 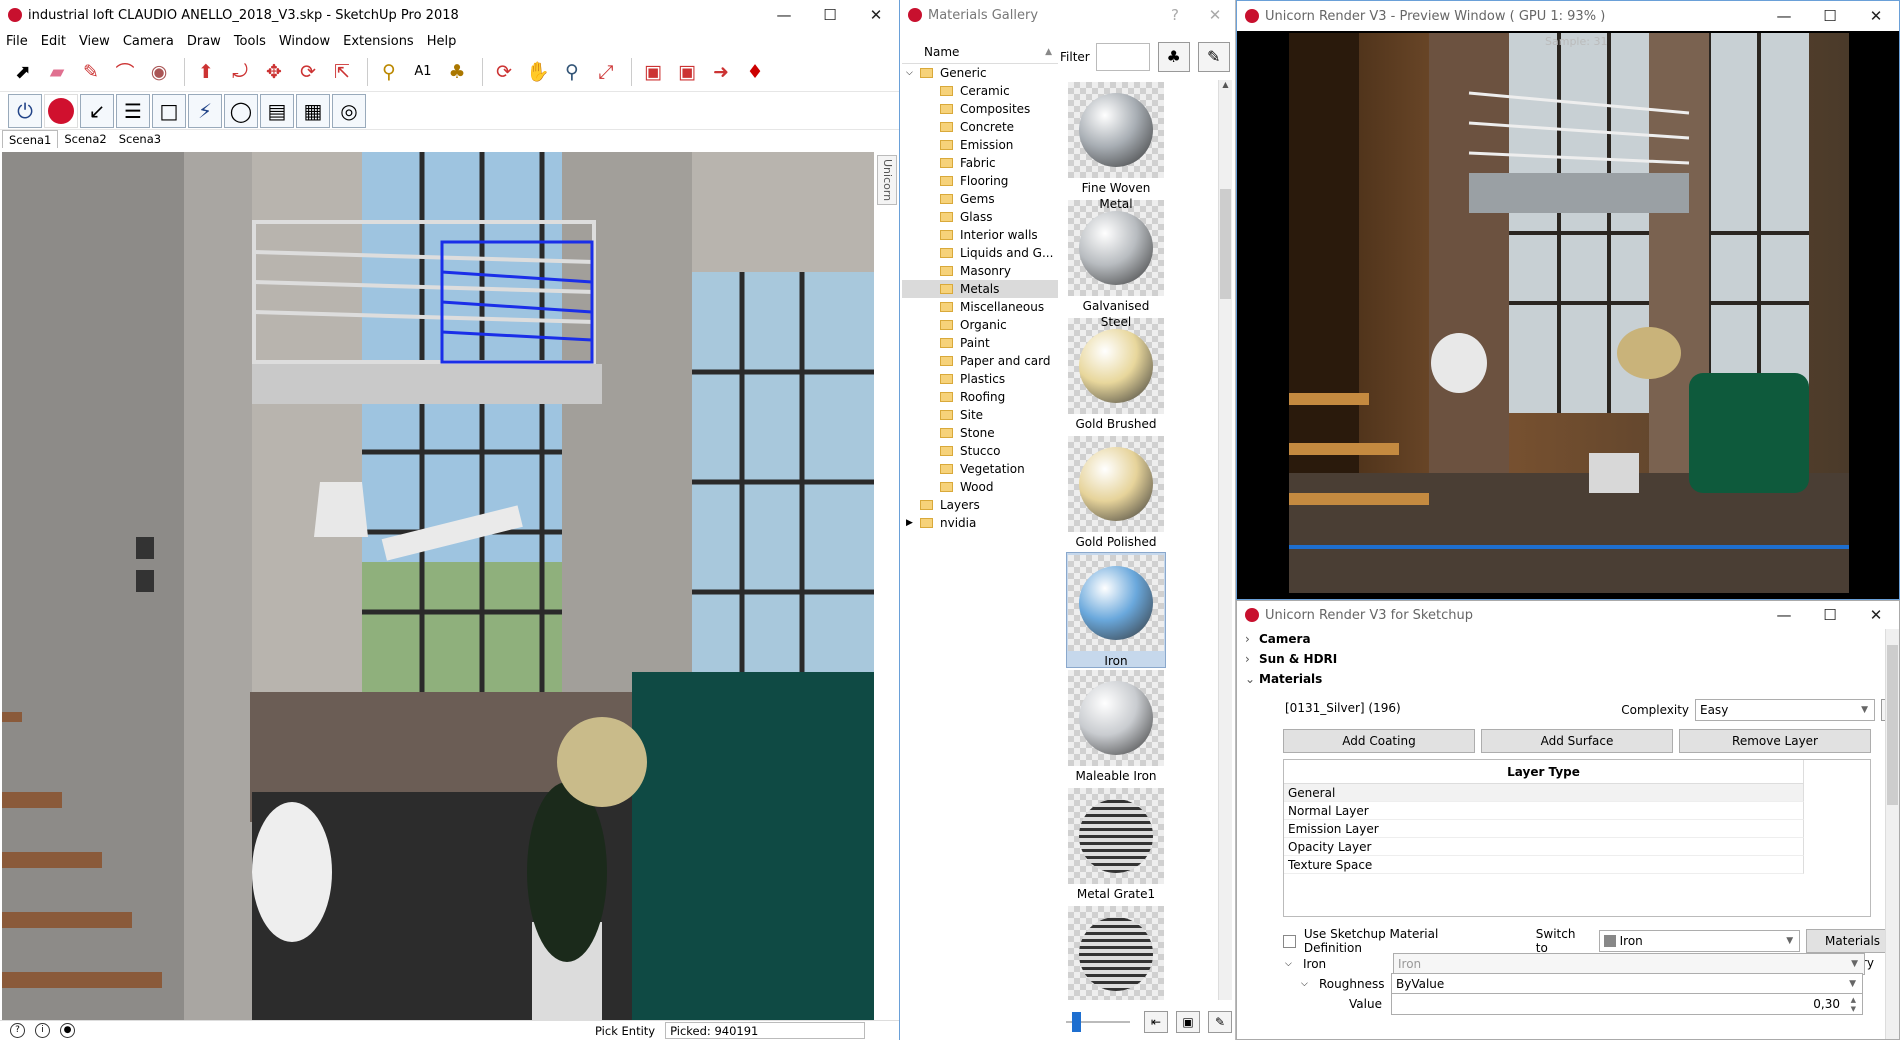 I want to click on menu-edit: Edit, so click(x=53, y=41).